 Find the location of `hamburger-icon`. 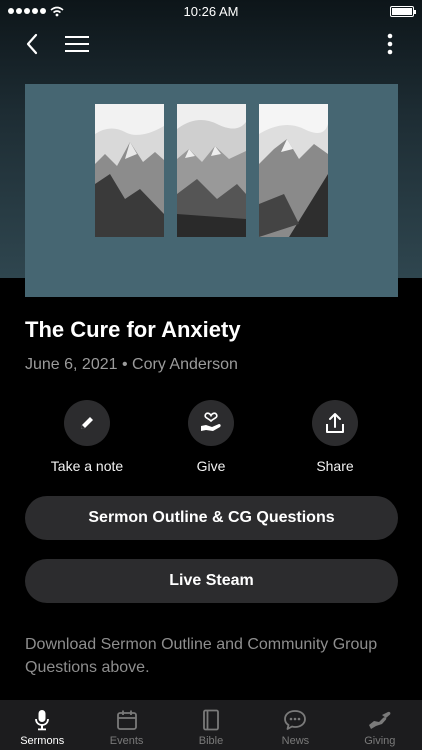

hamburger-icon is located at coordinates (77, 44).